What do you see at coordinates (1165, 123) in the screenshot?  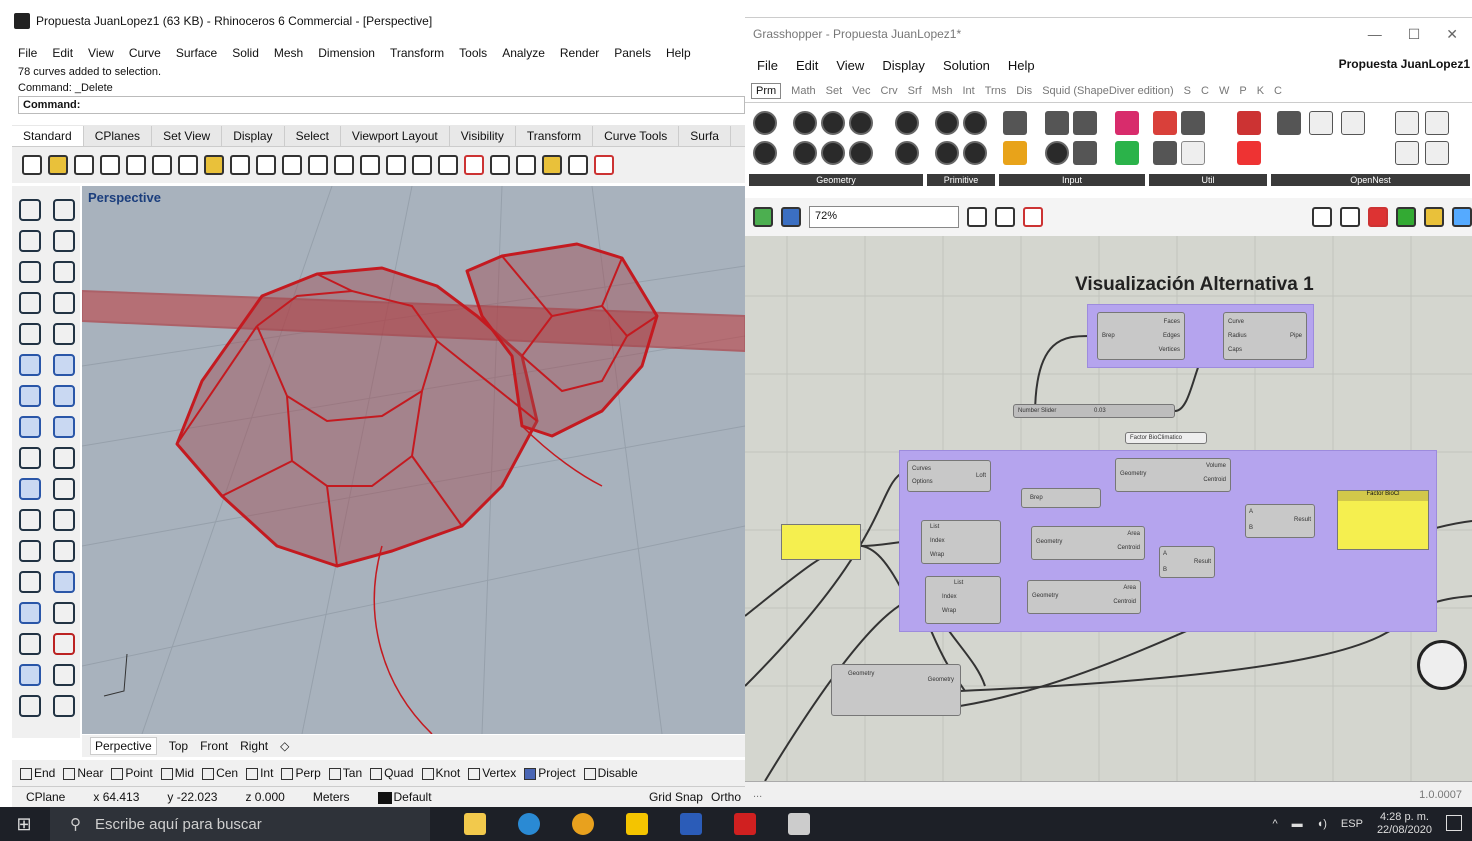 I see `cherry-icon` at bounding box center [1165, 123].